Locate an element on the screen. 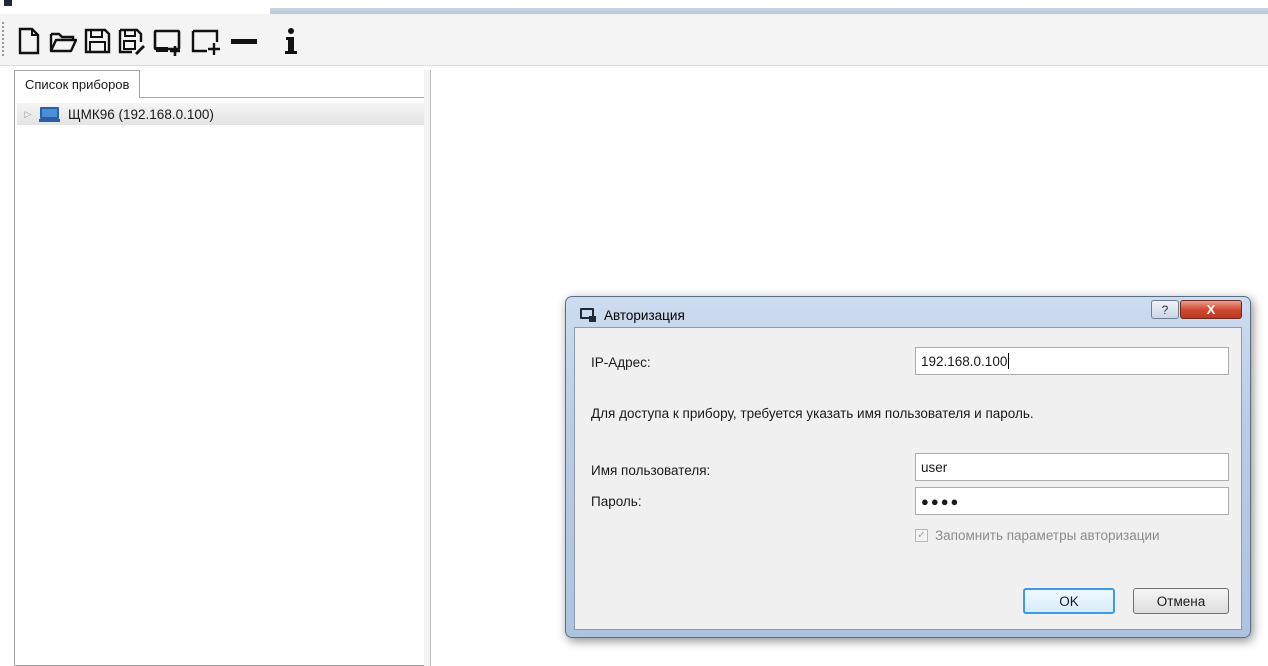 The height and width of the screenshot is (666, 1268). device-monitor-icon is located at coordinates (50, 114).